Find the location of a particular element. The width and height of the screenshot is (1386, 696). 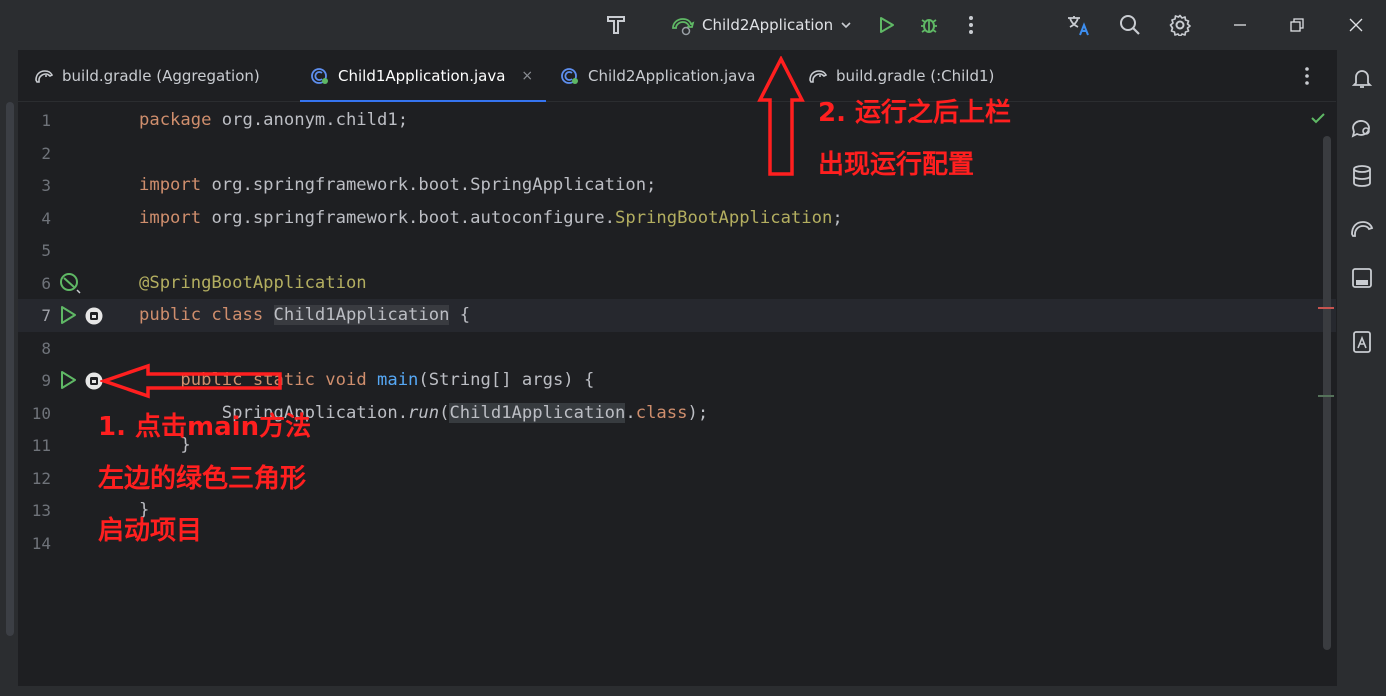

line-number: 9 is located at coordinates (46, 380).